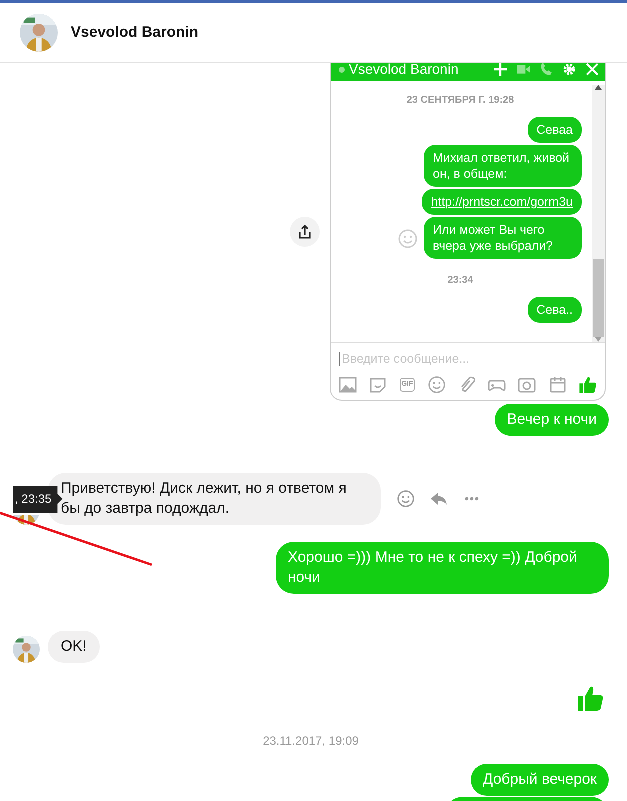 The image size is (627, 801). Describe the element at coordinates (523, 69) in the screenshot. I see `video-camera-icon` at that location.